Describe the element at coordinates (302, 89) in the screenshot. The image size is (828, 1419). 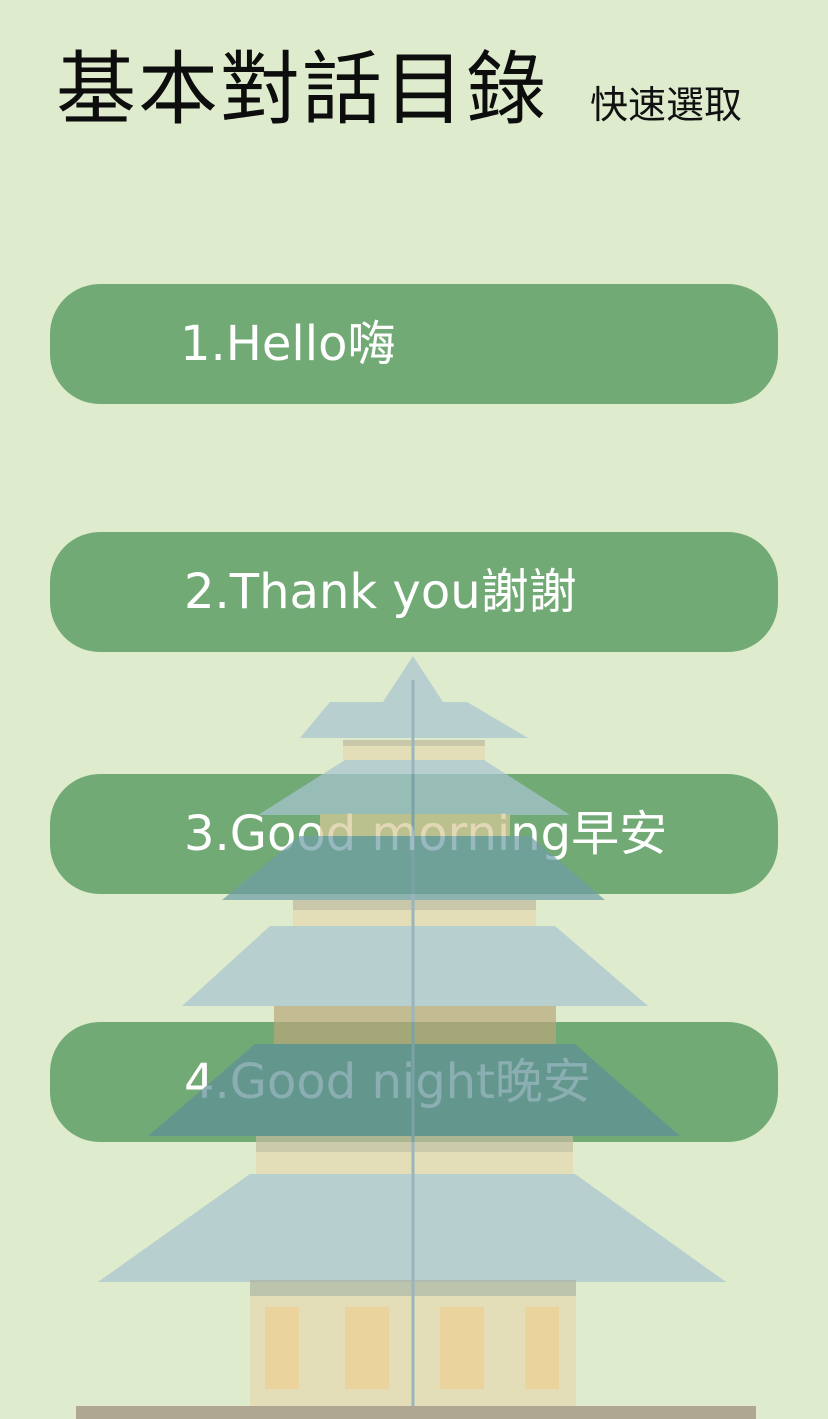
I see `page-title: 基本對話目錄` at that location.